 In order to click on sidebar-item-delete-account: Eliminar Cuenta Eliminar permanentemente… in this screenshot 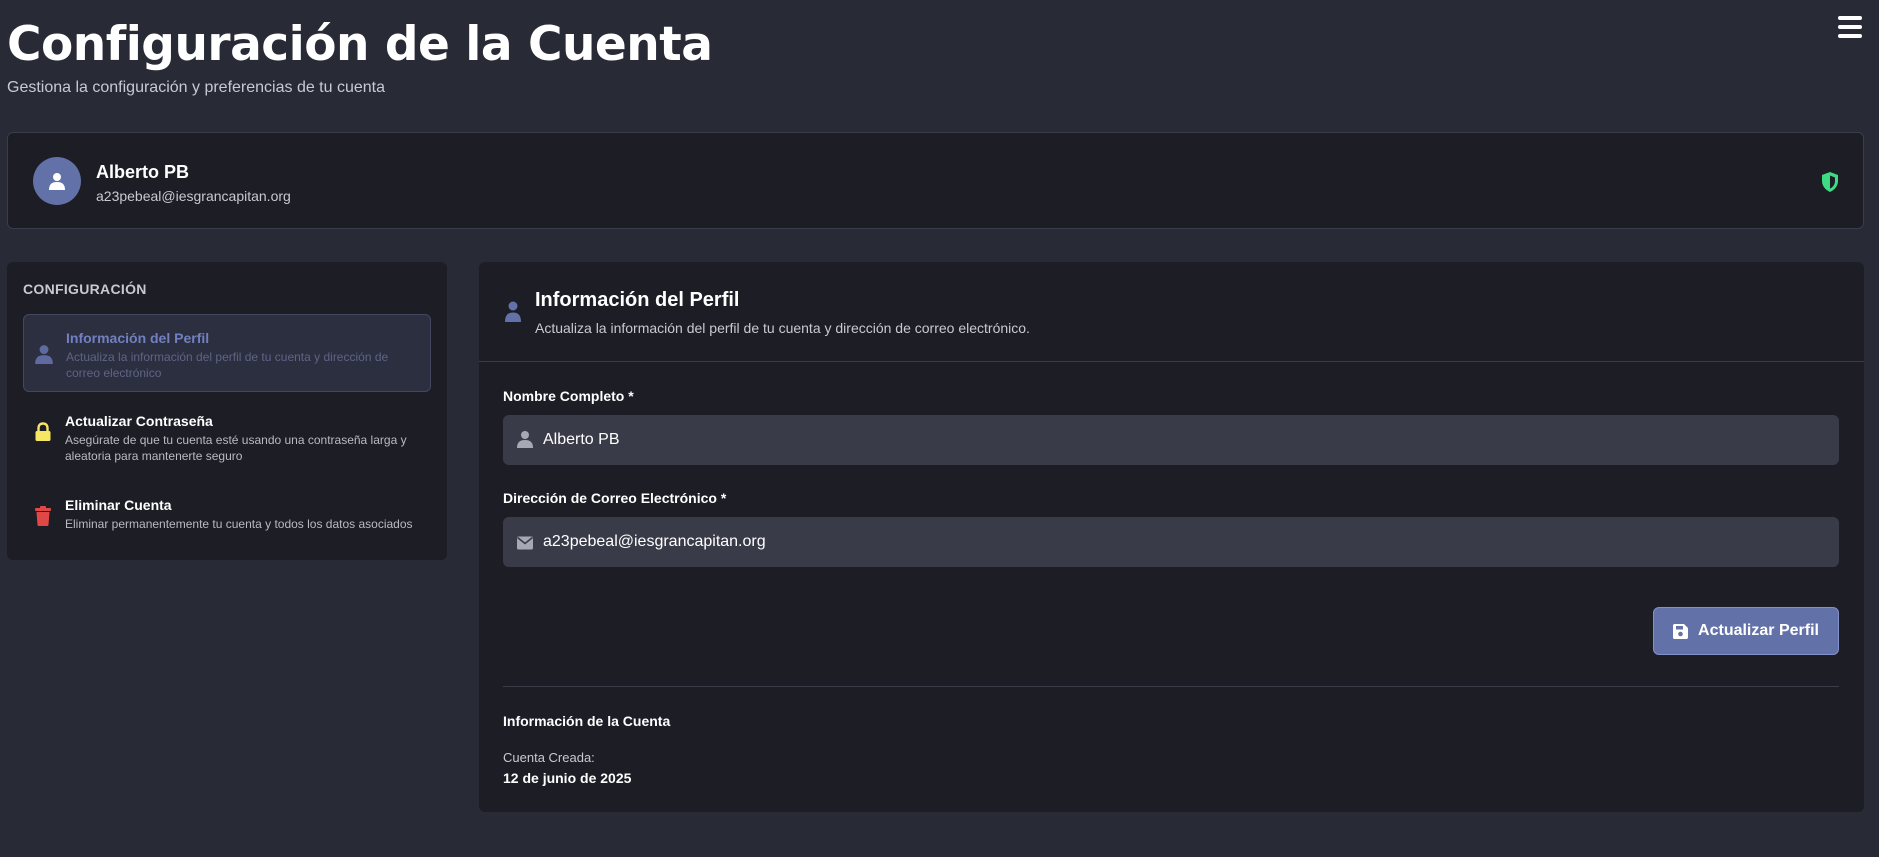, I will do `click(227, 512)`.